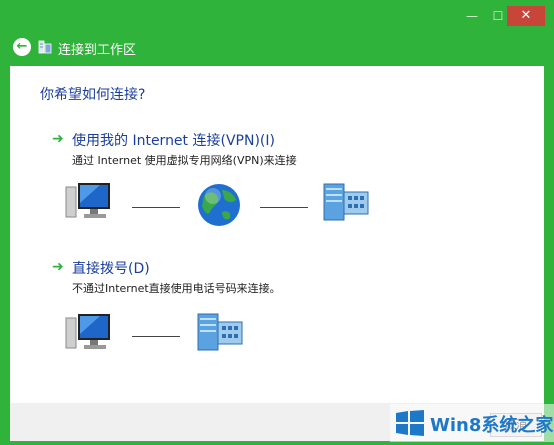 The width and height of the screenshot is (554, 445). What do you see at coordinates (184, 160) in the screenshot?
I see `option-vpn-description: 通过 Internet 使用虚拟专用网络(VPN)来连接` at bounding box center [184, 160].